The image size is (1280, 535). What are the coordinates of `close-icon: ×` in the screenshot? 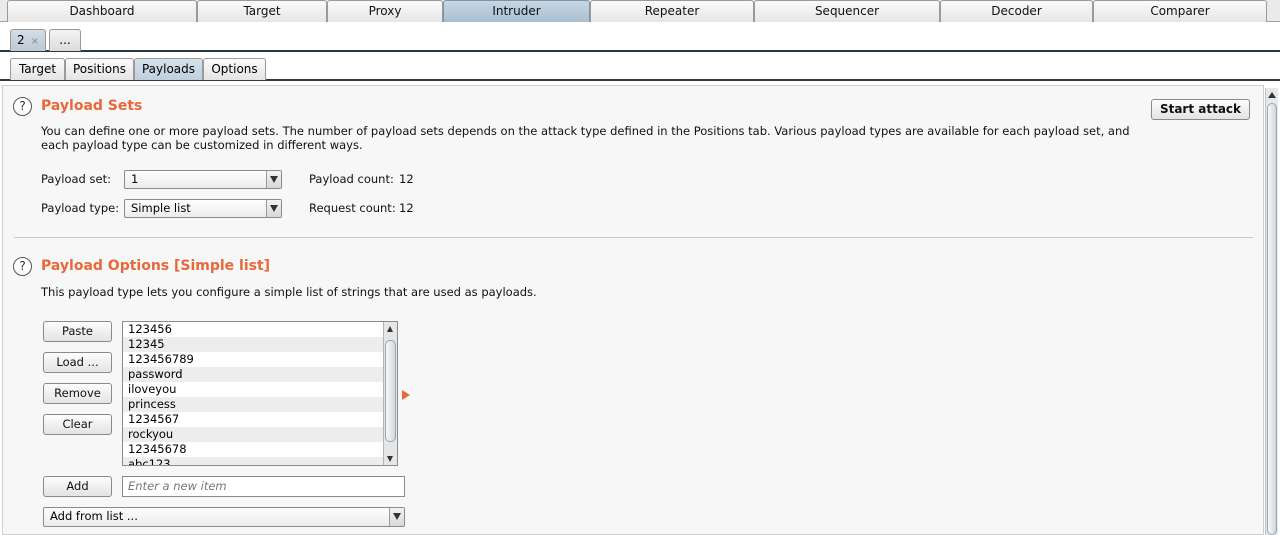 It's located at (35, 41).